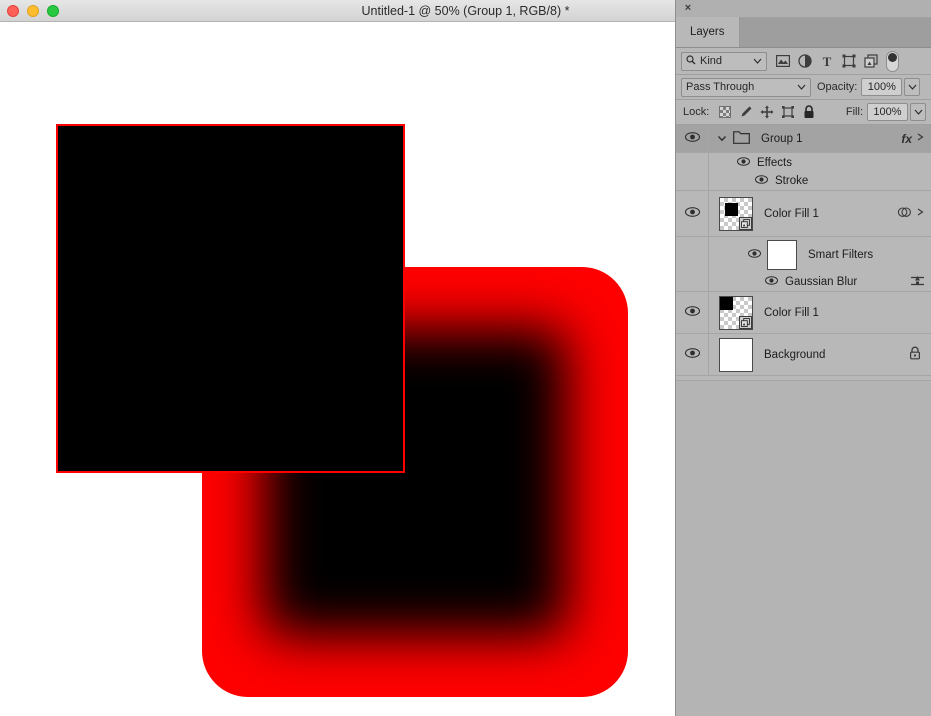 The width and height of the screenshot is (931, 716). What do you see at coordinates (692, 181) in the screenshot?
I see `stroke-eye-spacer` at bounding box center [692, 181].